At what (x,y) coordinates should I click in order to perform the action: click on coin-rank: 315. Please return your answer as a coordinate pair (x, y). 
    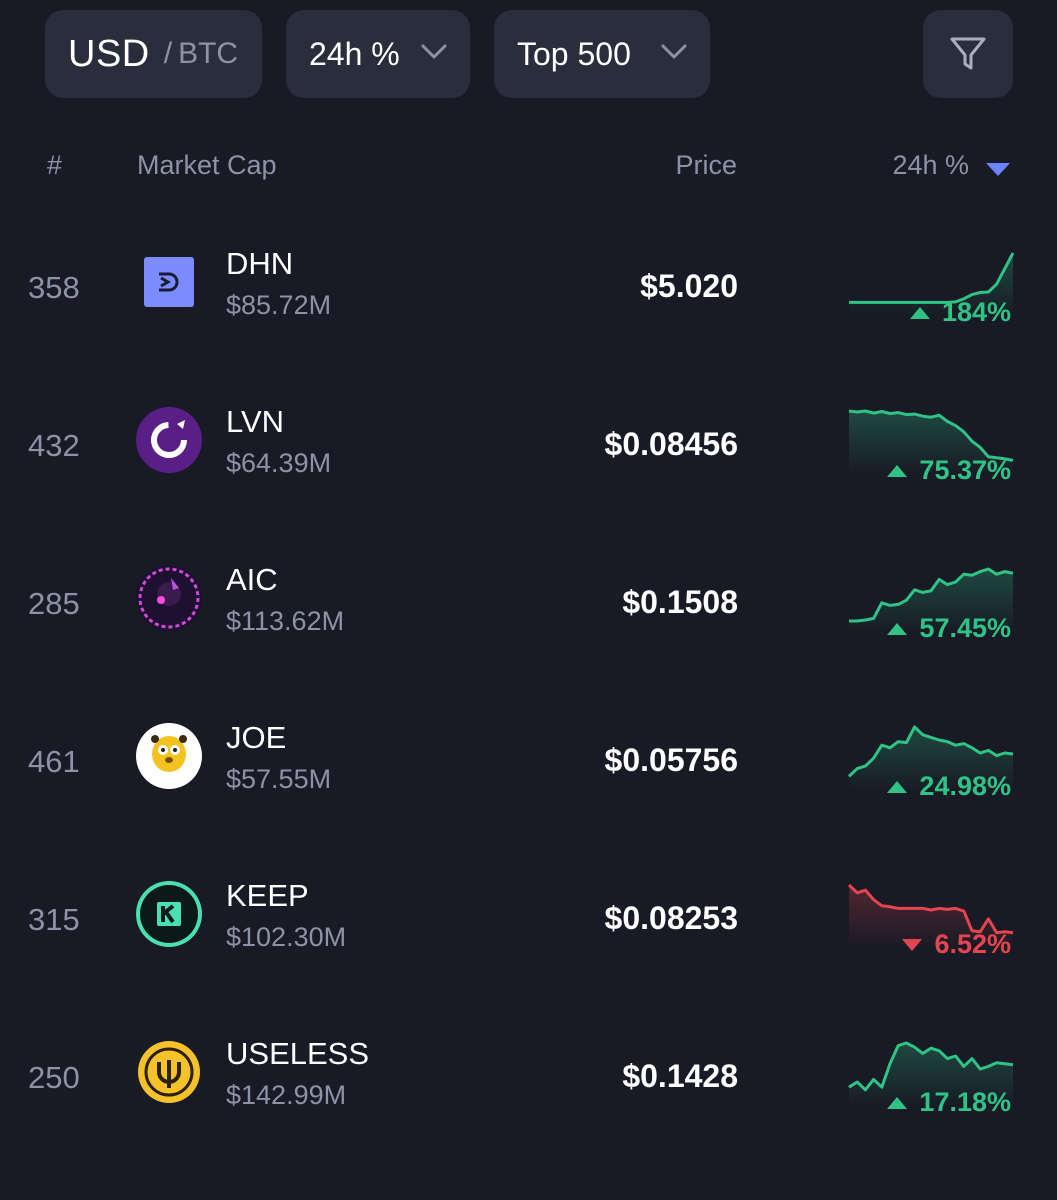
    Looking at the image, I should click on (54, 919).